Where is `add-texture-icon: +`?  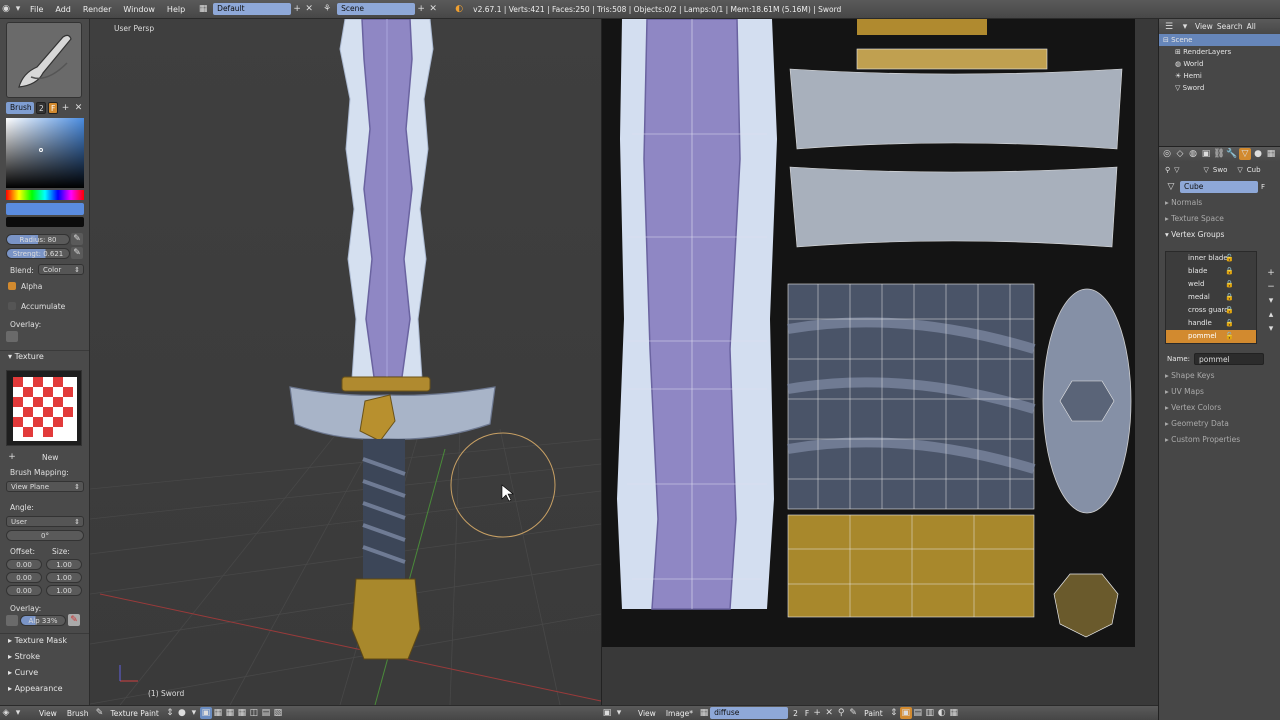 add-texture-icon: + is located at coordinates (12, 457).